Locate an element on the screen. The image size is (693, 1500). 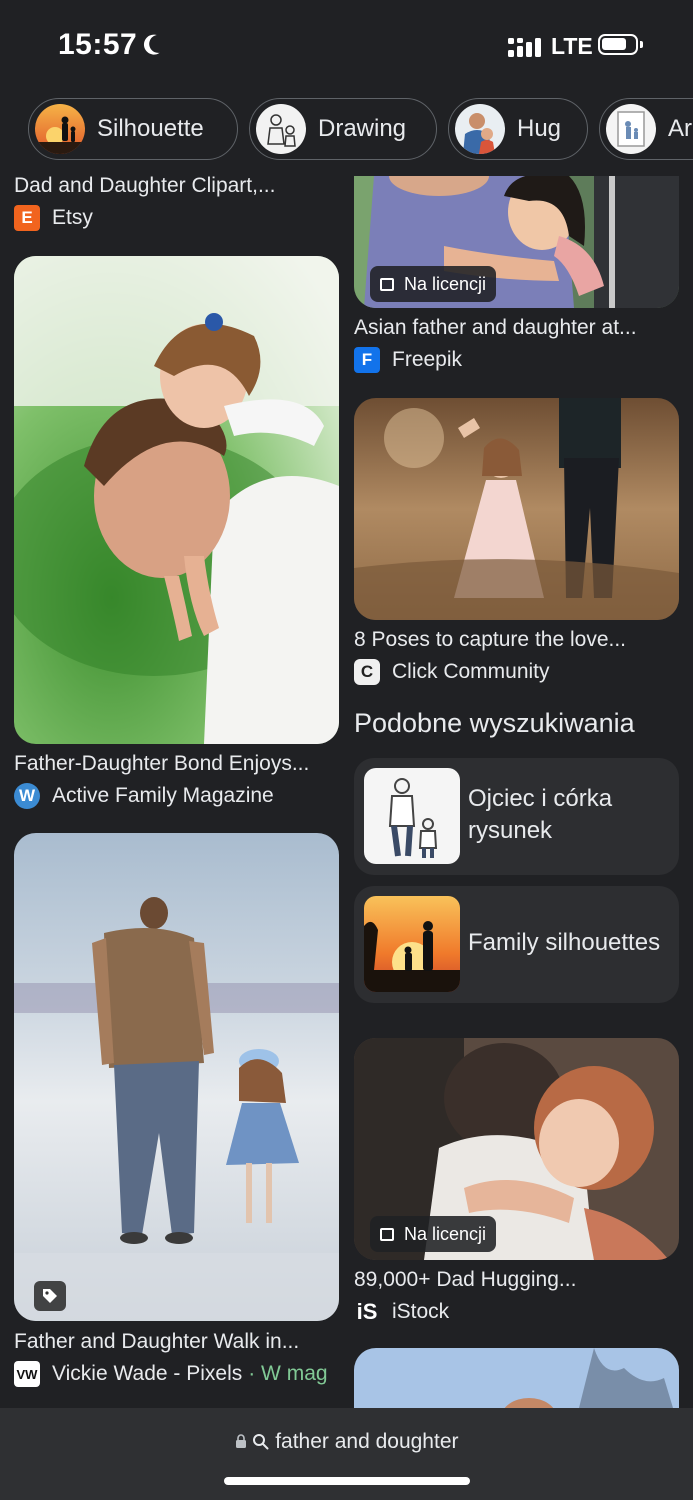
etsy-icon: E is located at coordinates (27, 218).